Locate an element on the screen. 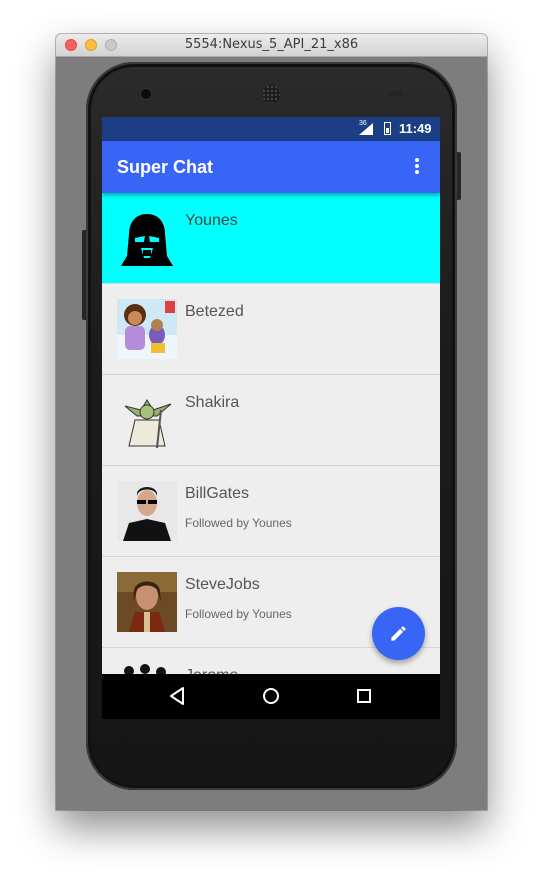  dora-avatar is located at coordinates (147, 329).